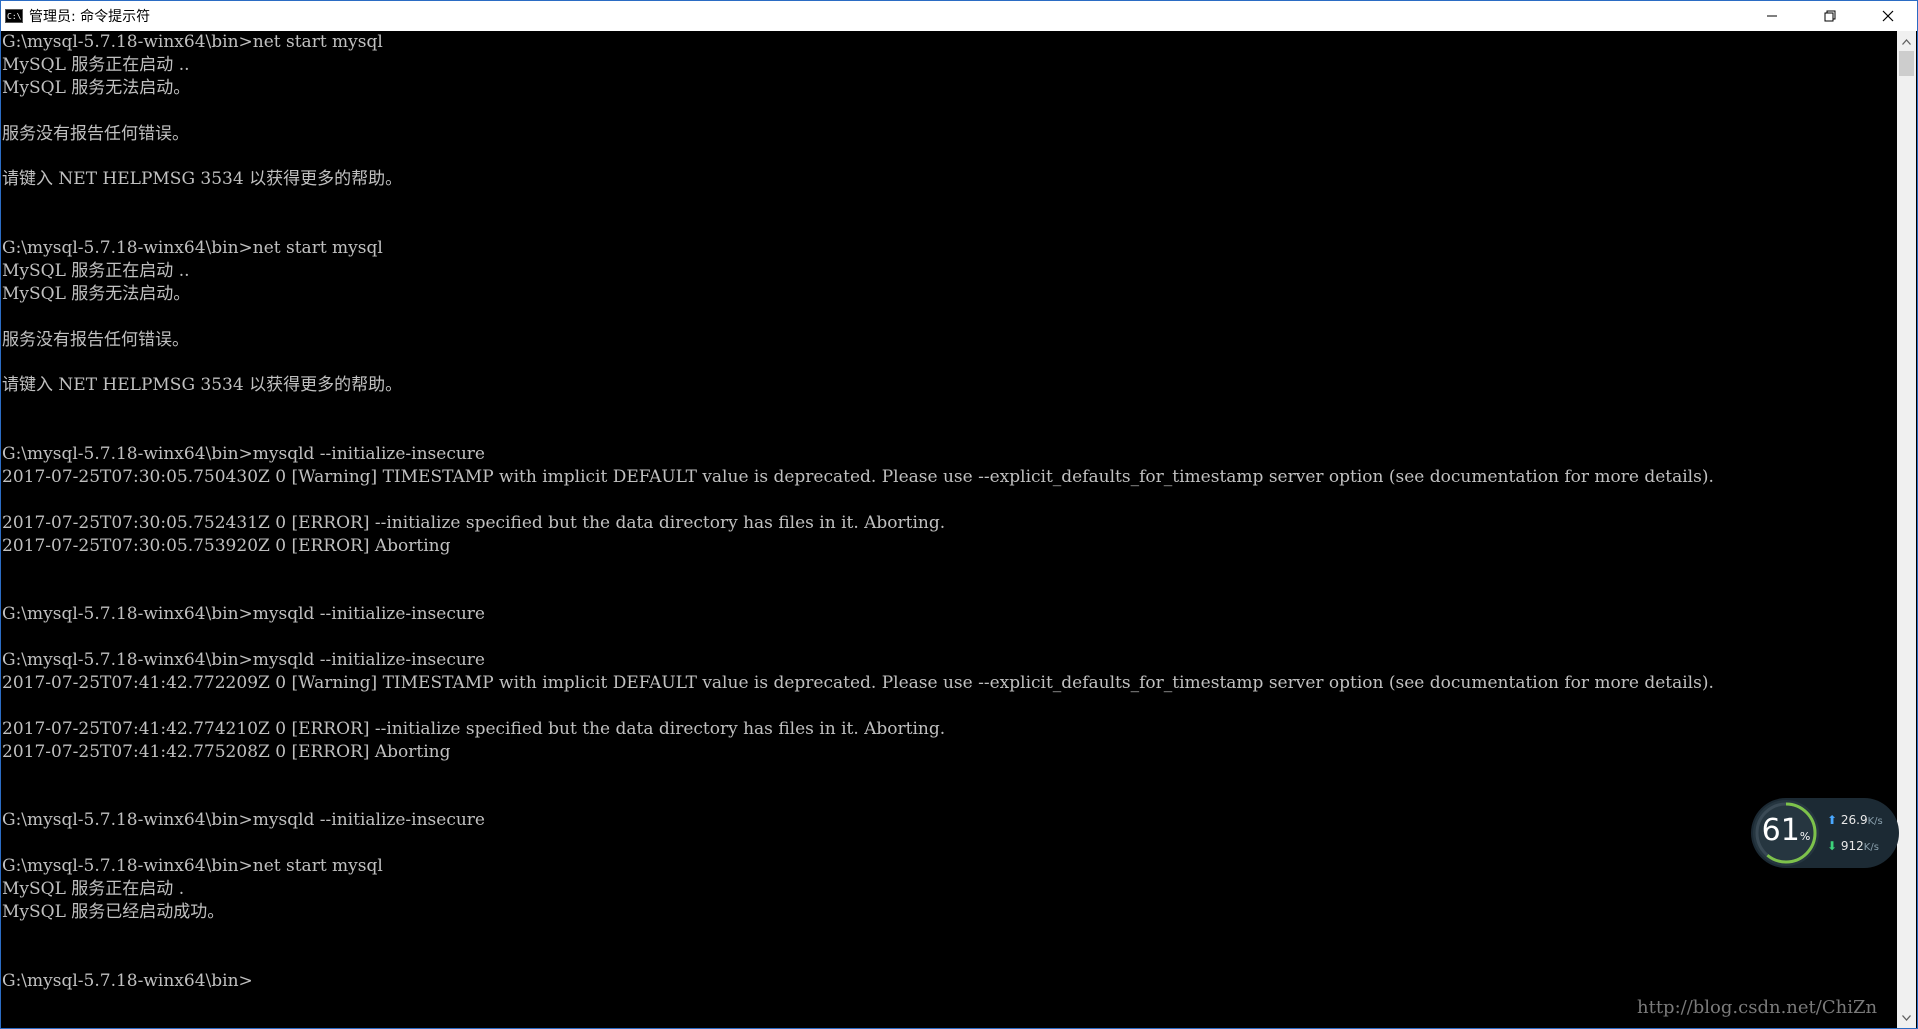 Image resolution: width=1918 pixels, height=1029 pixels. Describe the element at coordinates (1780, 830) in the screenshot. I see `usage-percent: 61` at that location.